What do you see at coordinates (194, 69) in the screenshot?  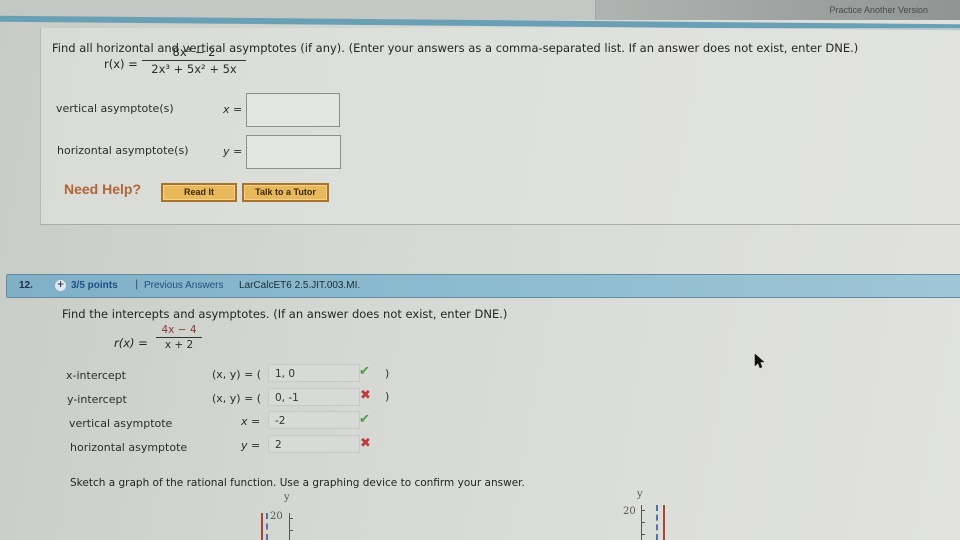 I see `q11-denominator: 2x³ + 5x² + 5x` at bounding box center [194, 69].